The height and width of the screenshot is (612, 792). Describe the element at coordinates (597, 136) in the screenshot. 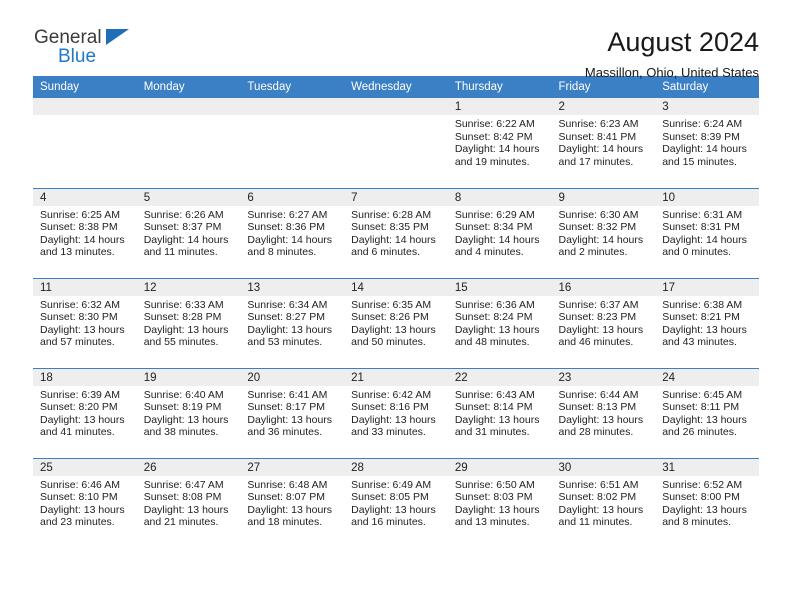

I see `sunset-text: Sunset: 8:41 PM` at that location.